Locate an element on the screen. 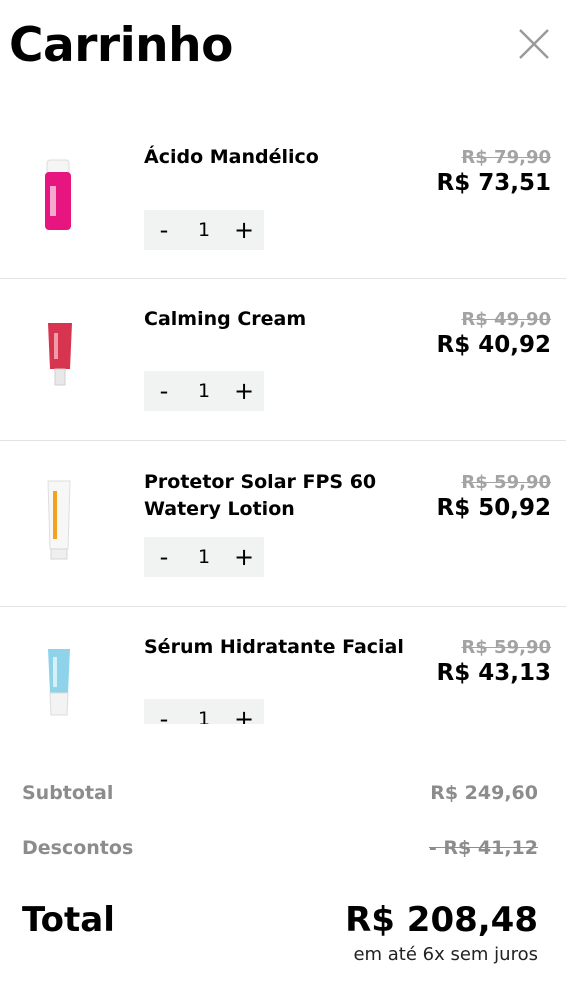 The height and width of the screenshot is (1000, 566). product-name: Sérum Hidratante Facial is located at coordinates (279, 647).